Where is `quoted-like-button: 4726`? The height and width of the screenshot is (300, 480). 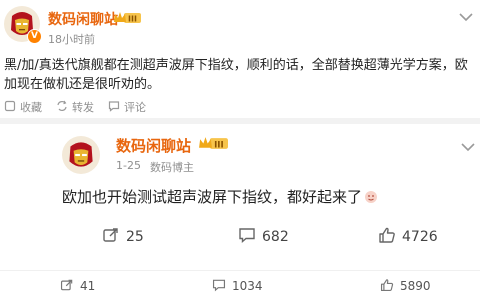 quoted-like-button: 4726 is located at coordinates (408, 237).